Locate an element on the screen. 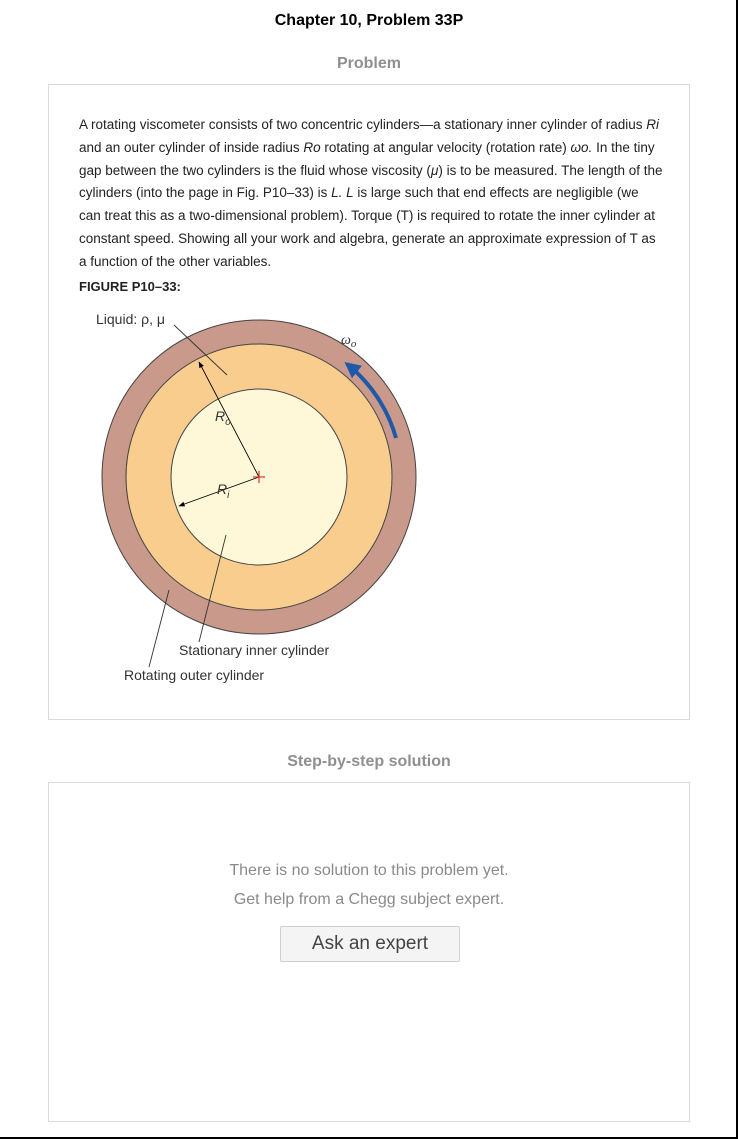  outer-cylinder-label: Rotating outer cylinder is located at coordinates (194, 675).